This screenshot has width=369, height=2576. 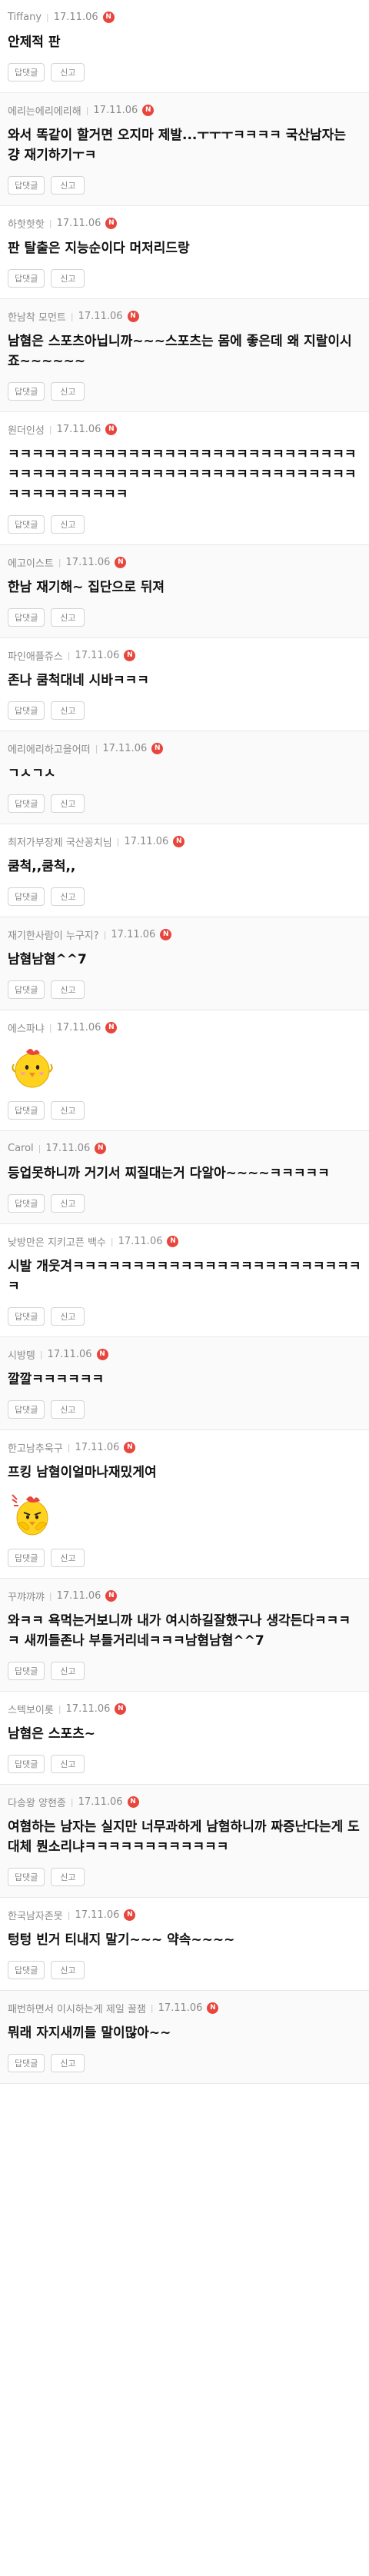 I want to click on comment-meta: 낮방만은 지키고픈 백수 | 17.11.06 N, so click(x=184, y=1241).